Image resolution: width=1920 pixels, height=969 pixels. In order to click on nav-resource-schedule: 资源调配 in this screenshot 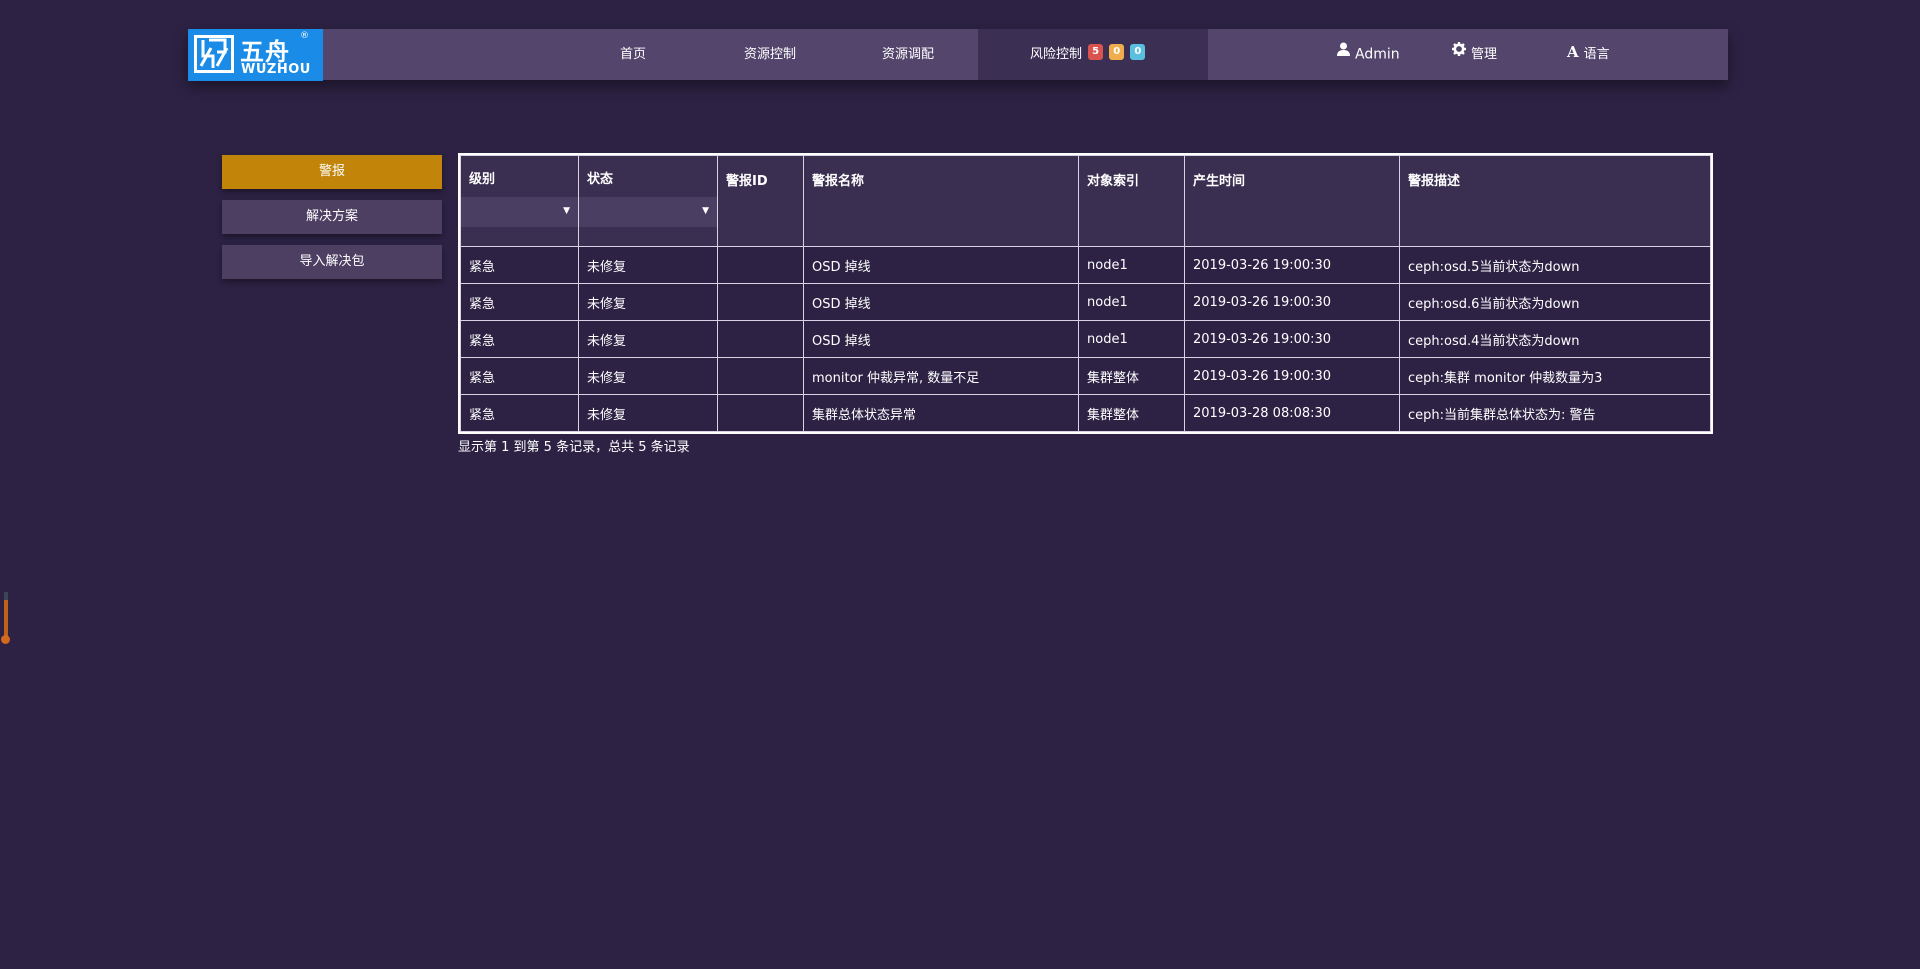, I will do `click(908, 54)`.